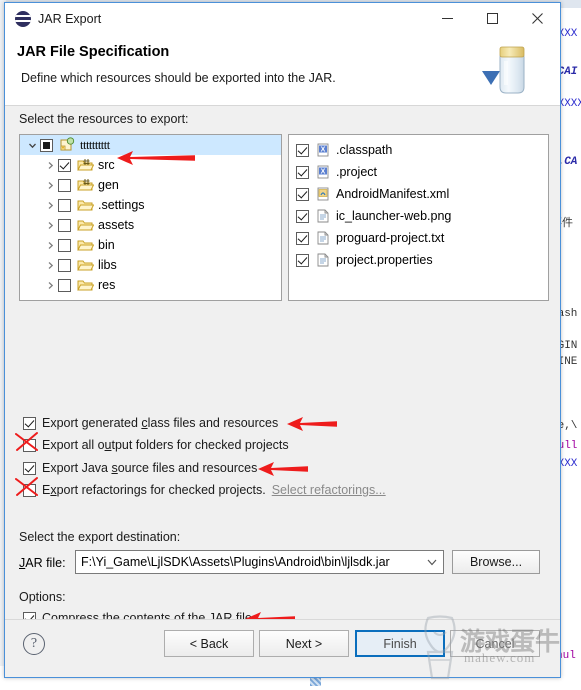 The width and height of the screenshot is (581, 690). Describe the element at coordinates (121, 205) in the screenshot. I see `tree-item-label: .settings` at that location.